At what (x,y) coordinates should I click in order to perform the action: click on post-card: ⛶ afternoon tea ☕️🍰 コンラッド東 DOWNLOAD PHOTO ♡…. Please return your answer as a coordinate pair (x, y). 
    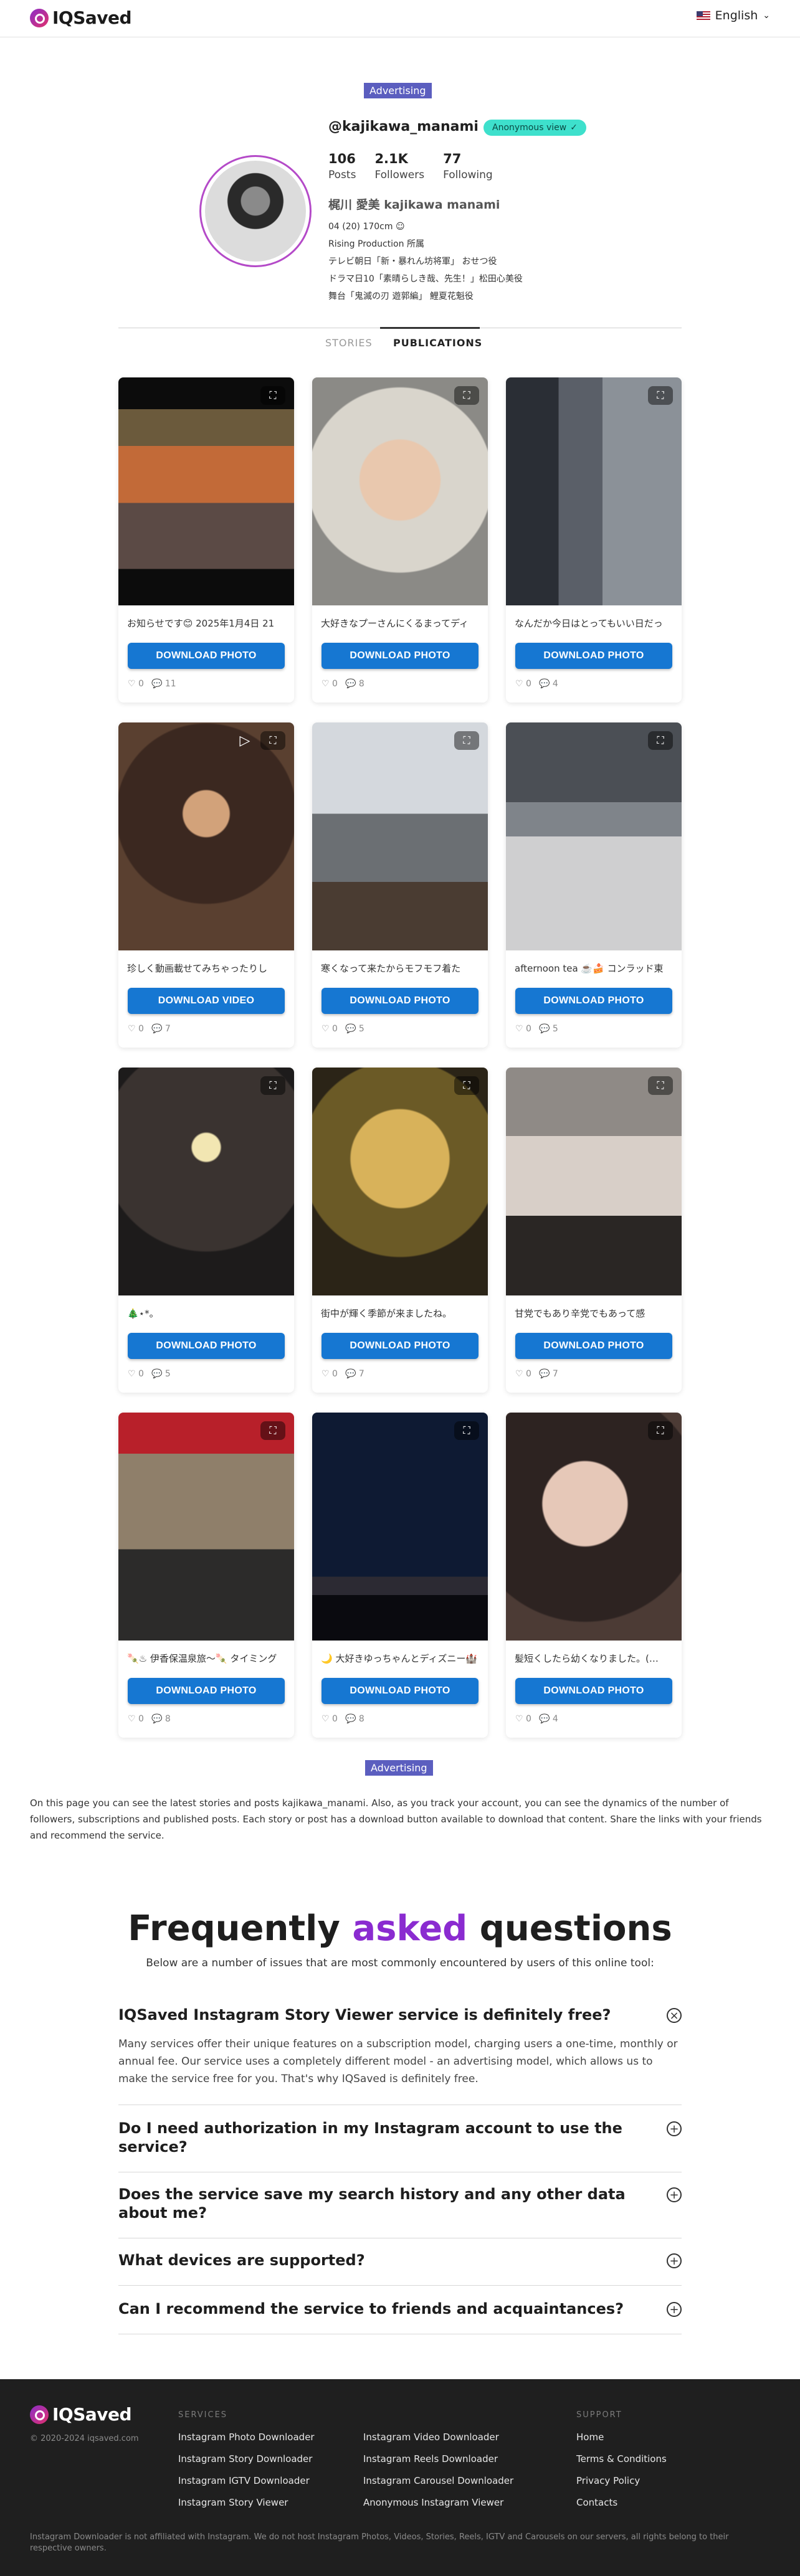
    Looking at the image, I should click on (594, 885).